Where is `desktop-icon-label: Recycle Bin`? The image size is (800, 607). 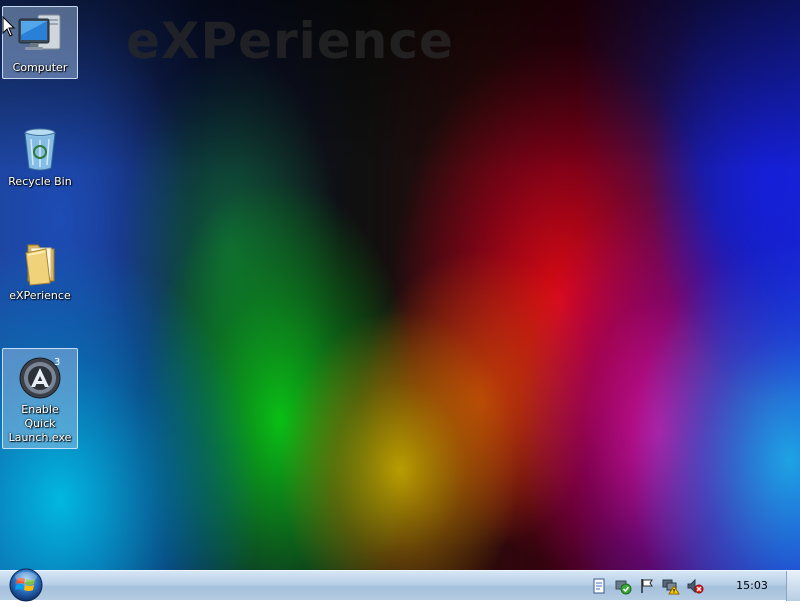
desktop-icon-label: Recycle Bin is located at coordinates (40, 181).